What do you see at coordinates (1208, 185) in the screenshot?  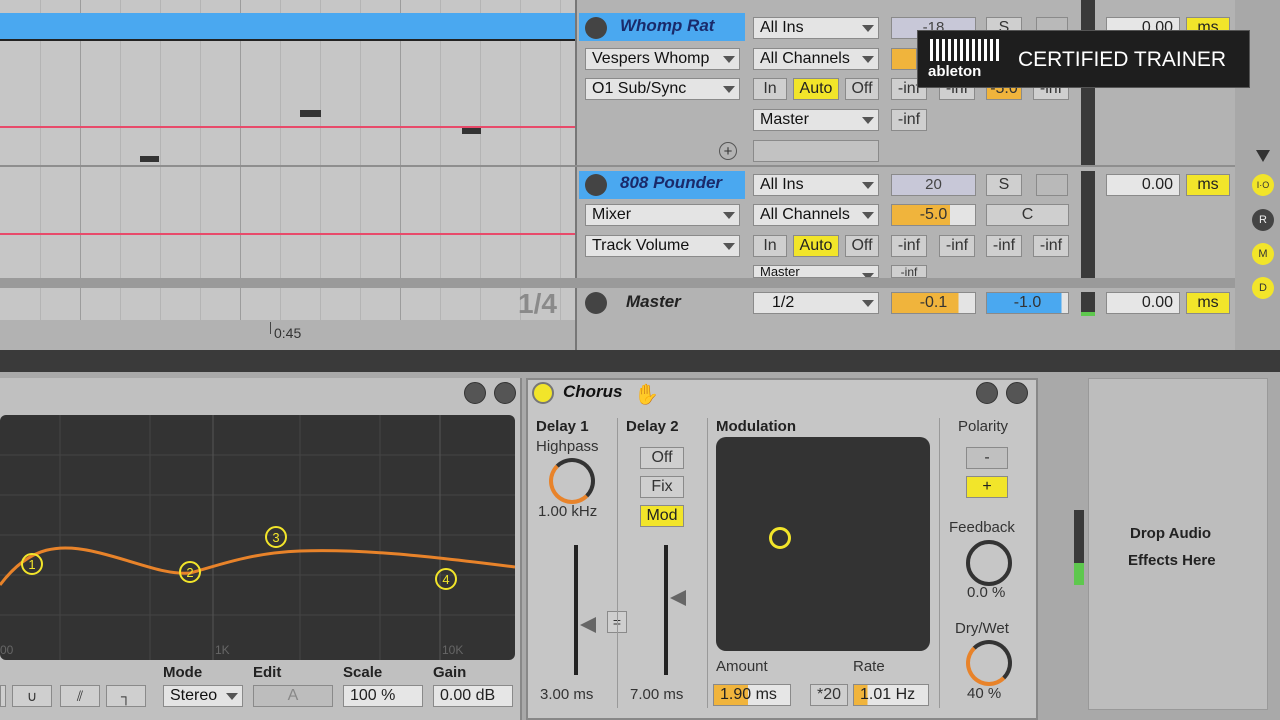 I see `delay-unit: ms` at bounding box center [1208, 185].